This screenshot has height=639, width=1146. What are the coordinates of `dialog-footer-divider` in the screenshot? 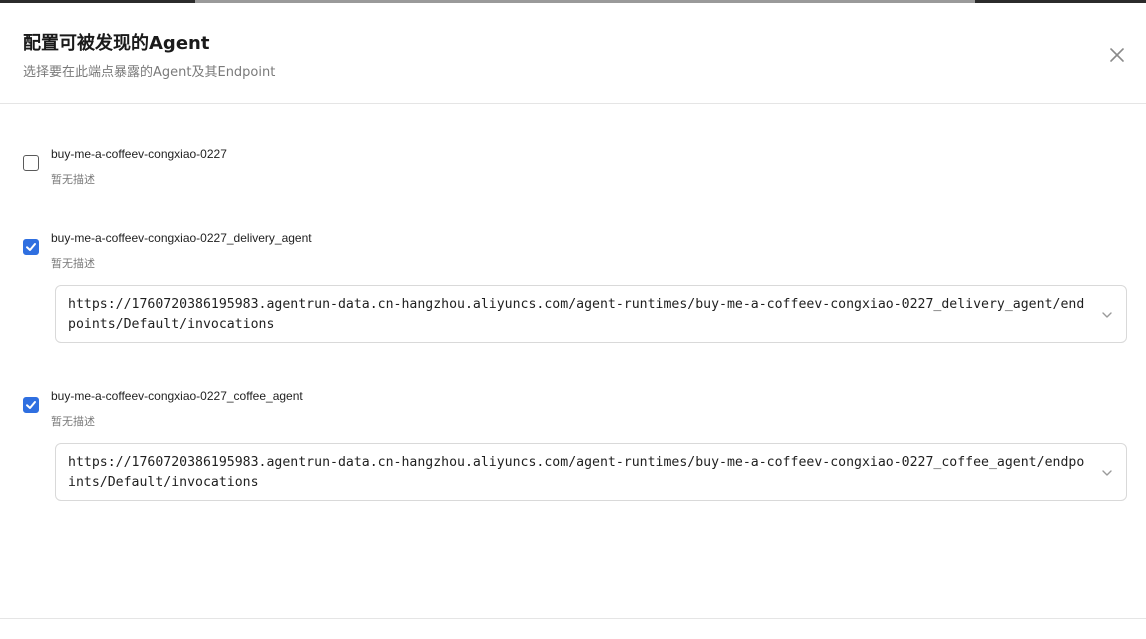 It's located at (573, 618).